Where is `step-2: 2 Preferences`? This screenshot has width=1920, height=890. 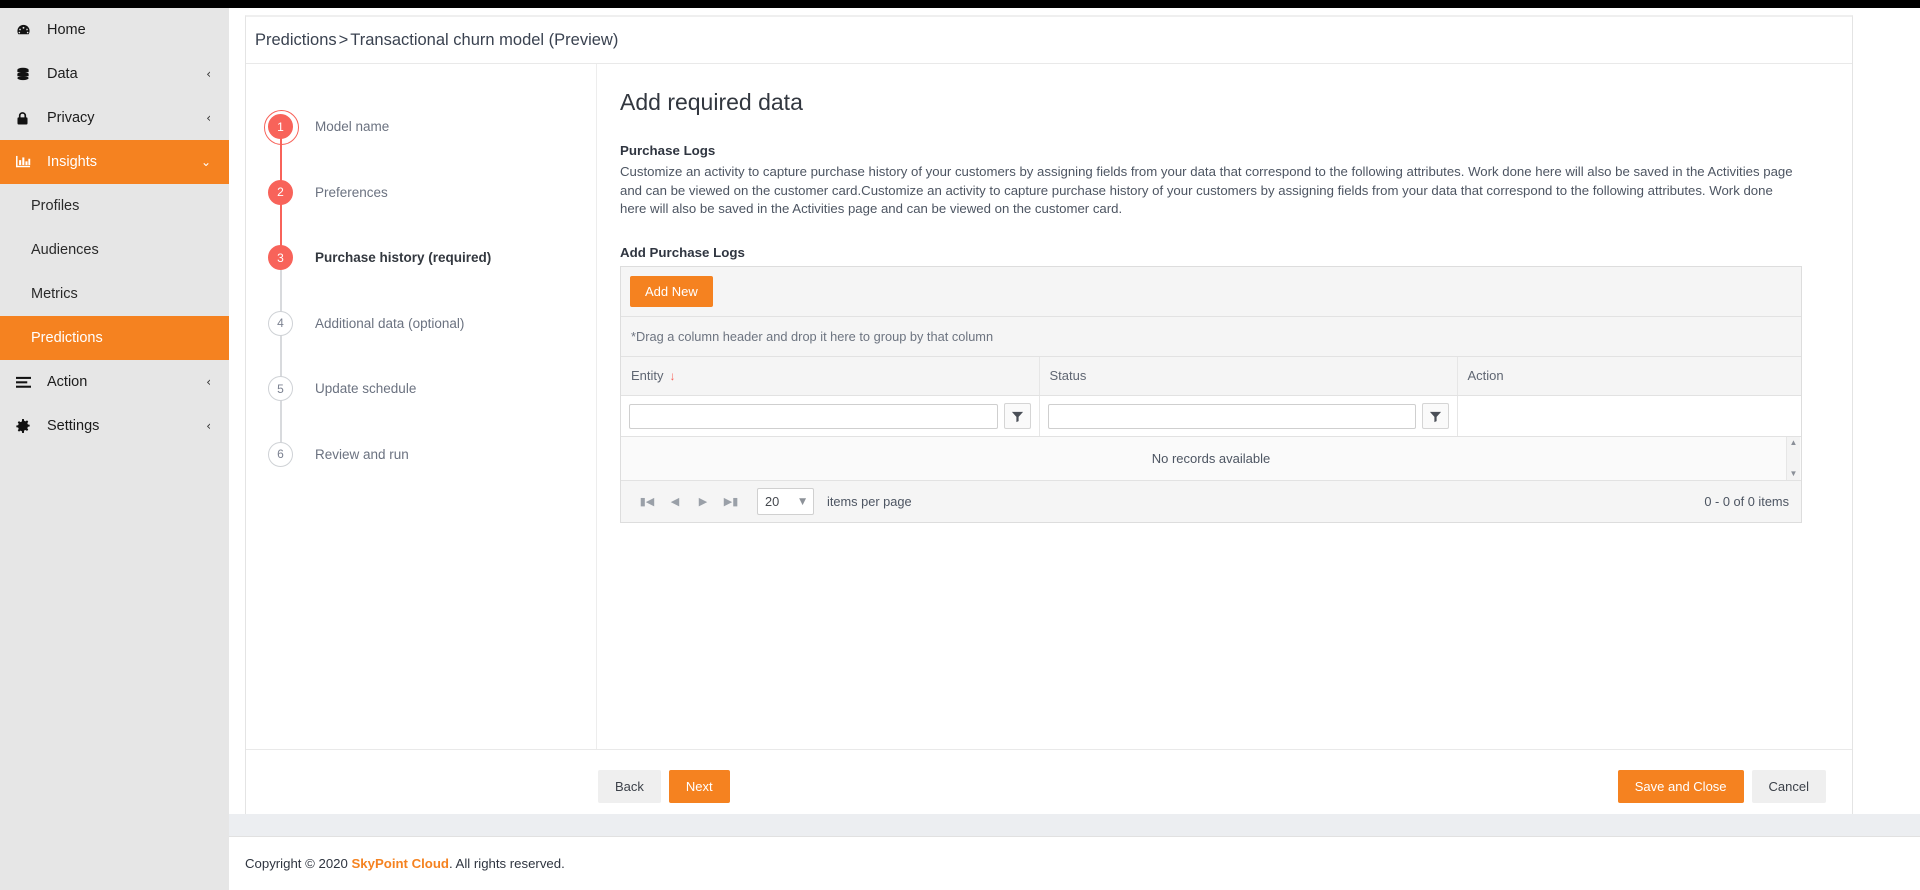
step-2: 2 Preferences is located at coordinates (421, 193).